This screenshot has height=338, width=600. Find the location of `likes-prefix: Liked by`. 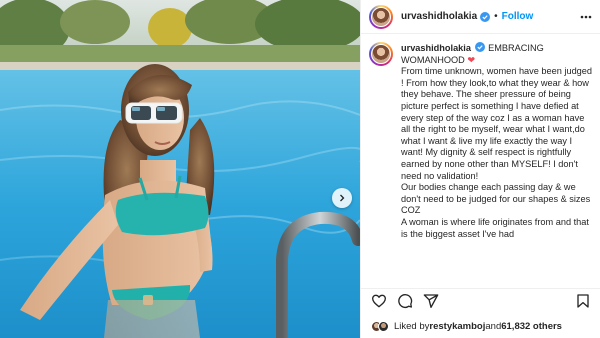

likes-prefix: Liked by is located at coordinates (412, 326).